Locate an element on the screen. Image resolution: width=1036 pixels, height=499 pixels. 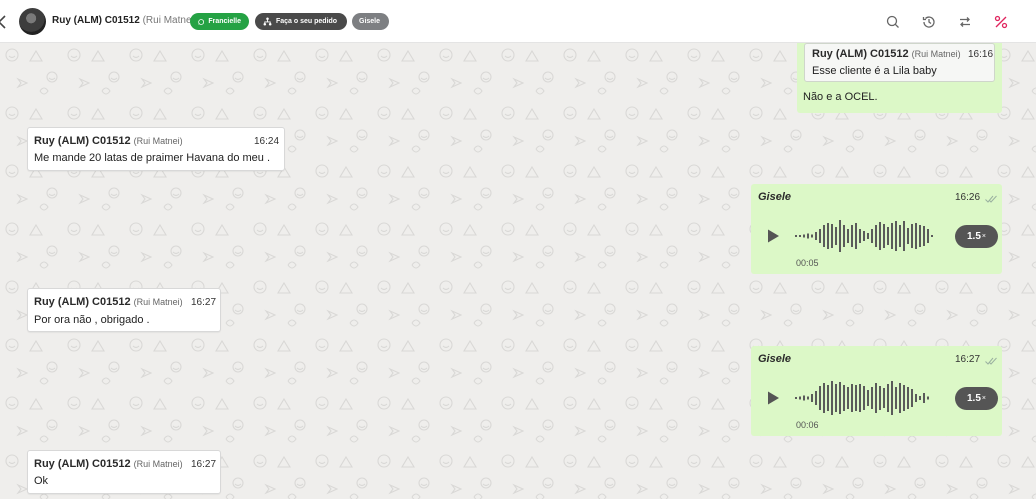
audio-duration: 00:05 is located at coordinates (807, 263).